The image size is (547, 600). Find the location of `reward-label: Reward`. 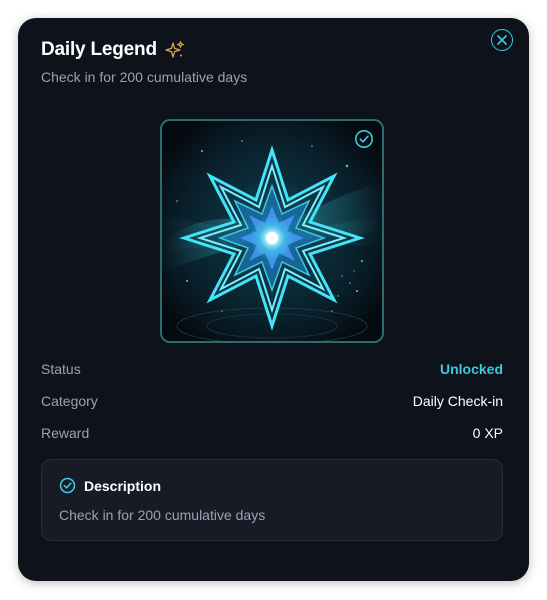

reward-label: Reward is located at coordinates (65, 433).